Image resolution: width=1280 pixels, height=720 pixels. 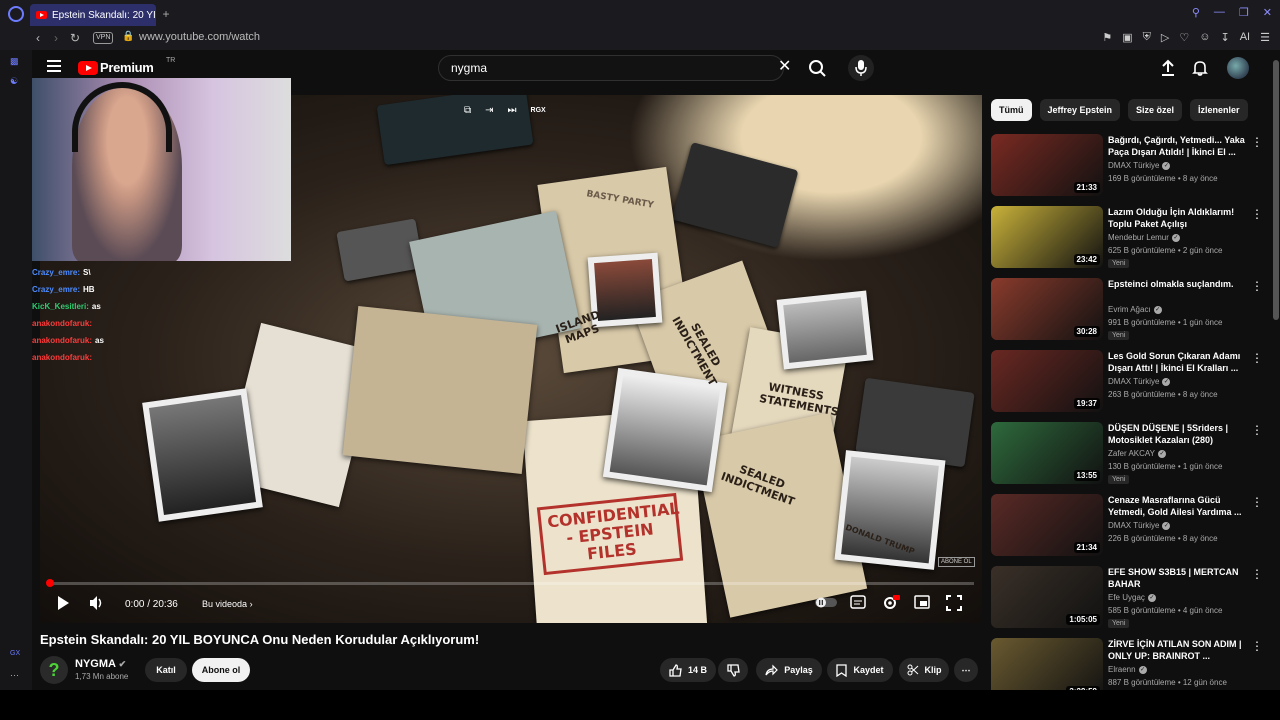 I want to click on minimize-icon: —, so click(x=1219, y=12).